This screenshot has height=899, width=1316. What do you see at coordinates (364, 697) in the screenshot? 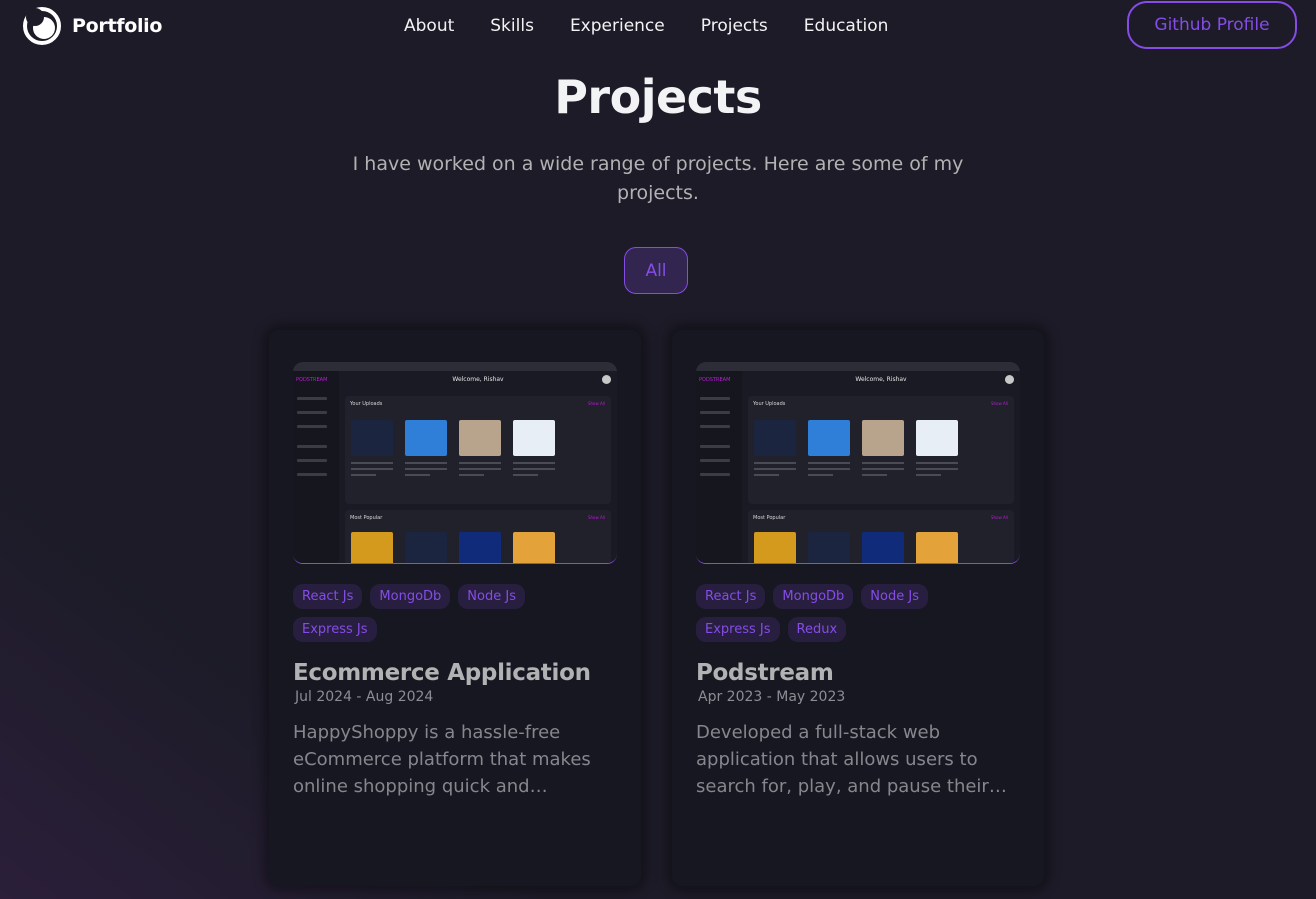
I see `project-date: Jul 2024 - Aug 2024` at bounding box center [364, 697].